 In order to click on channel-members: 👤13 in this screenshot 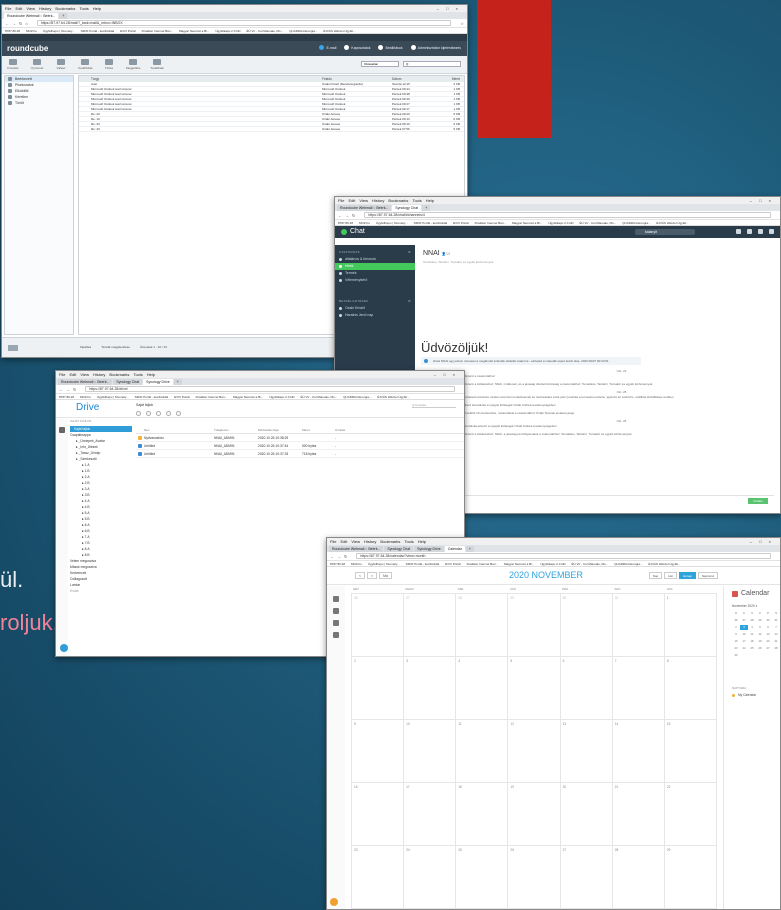, I will do `click(446, 254)`.